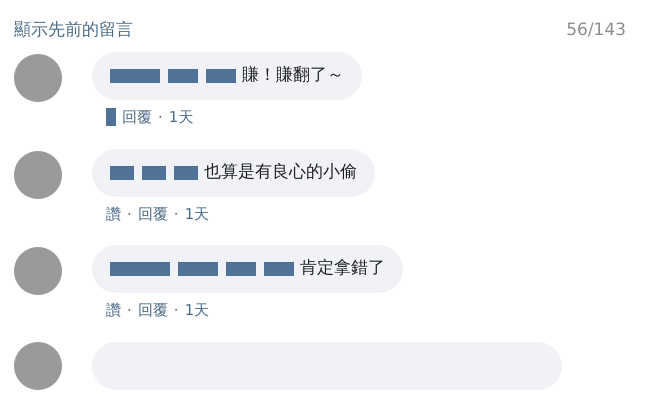  Describe the element at coordinates (596, 30) in the screenshot. I see `comment-count: 56/143` at that location.